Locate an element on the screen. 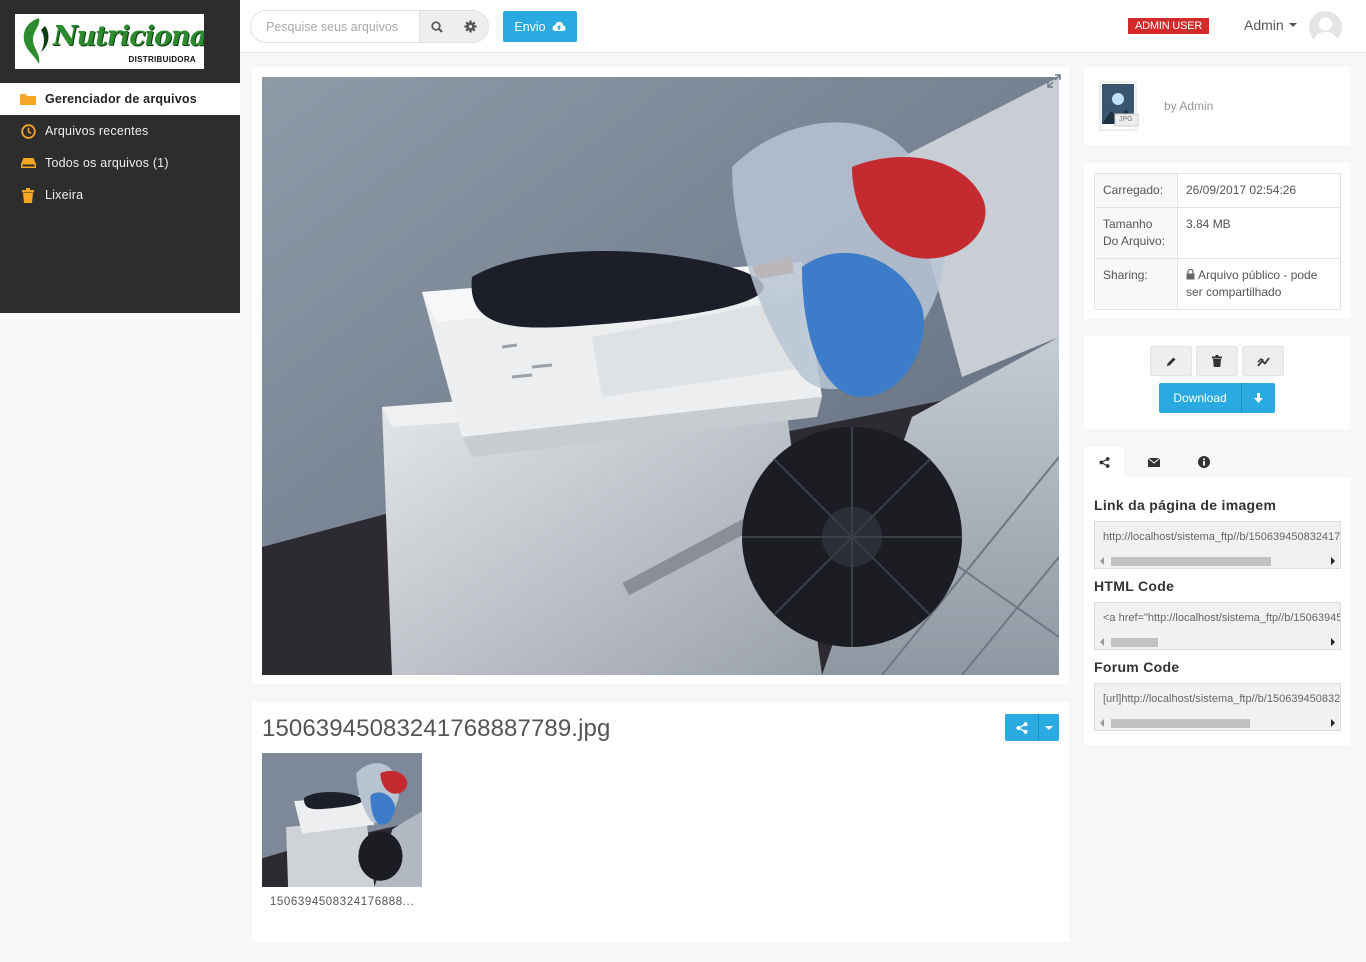  detail-value-sharing: Arquivo público - pode ser compartilhado is located at coordinates (1259, 284).